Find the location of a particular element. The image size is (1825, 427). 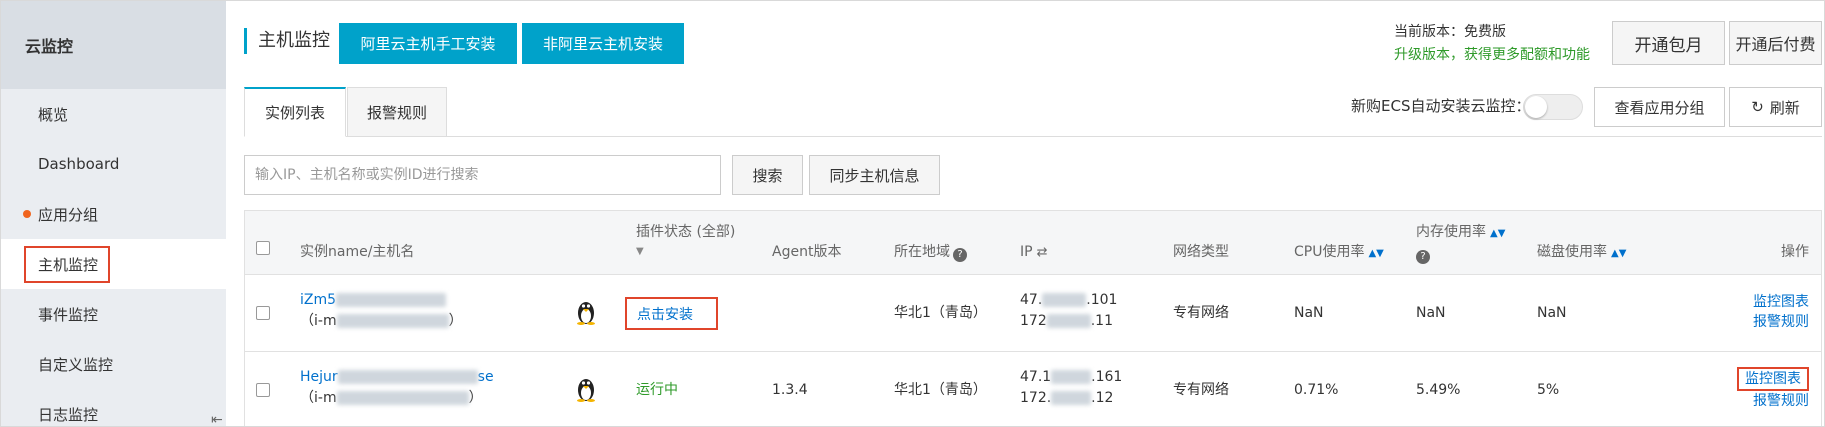

sidebar-item-label: 主机监控 is located at coordinates (67, 264).